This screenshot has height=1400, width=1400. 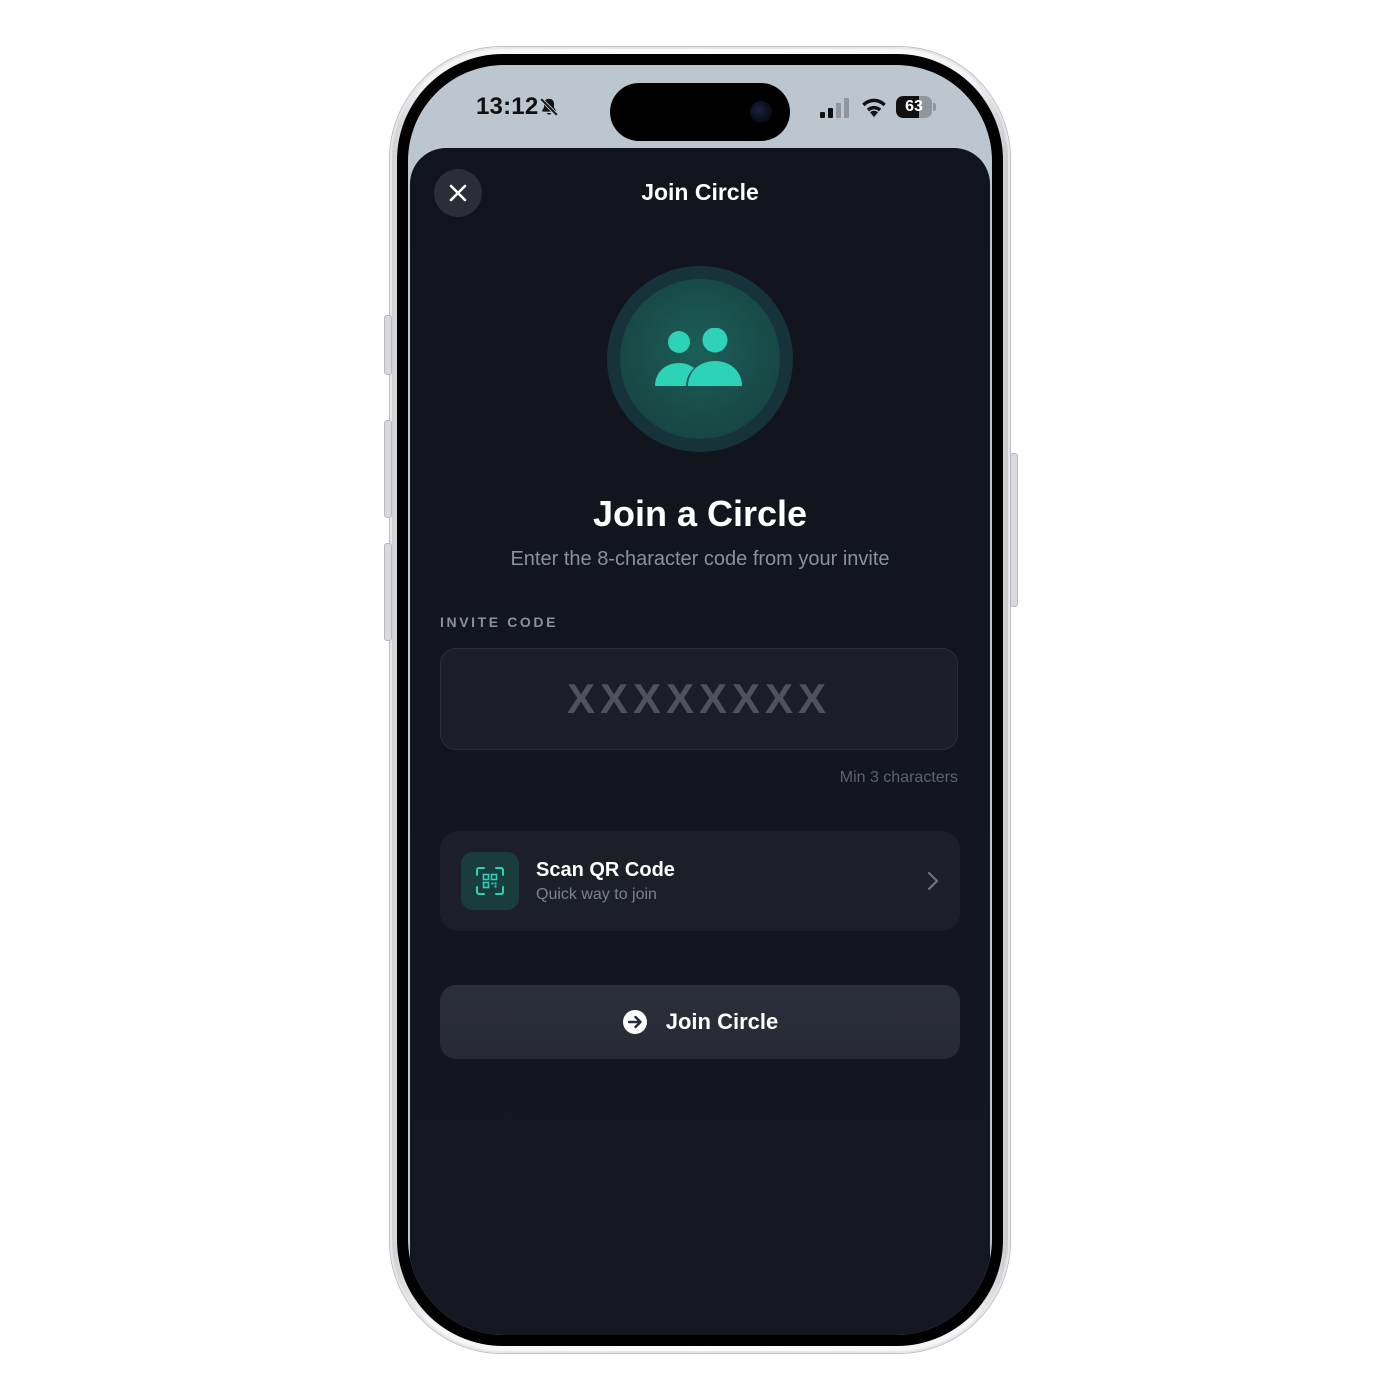 What do you see at coordinates (874, 107) in the screenshot?
I see `wifi-icon` at bounding box center [874, 107].